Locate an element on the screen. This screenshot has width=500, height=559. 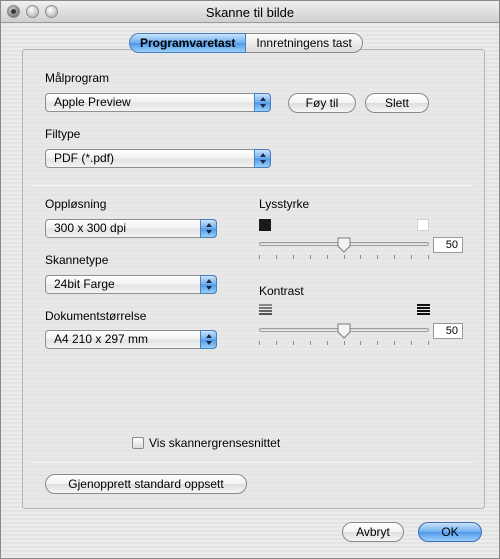
ok-button: OK is located at coordinates (450, 532).